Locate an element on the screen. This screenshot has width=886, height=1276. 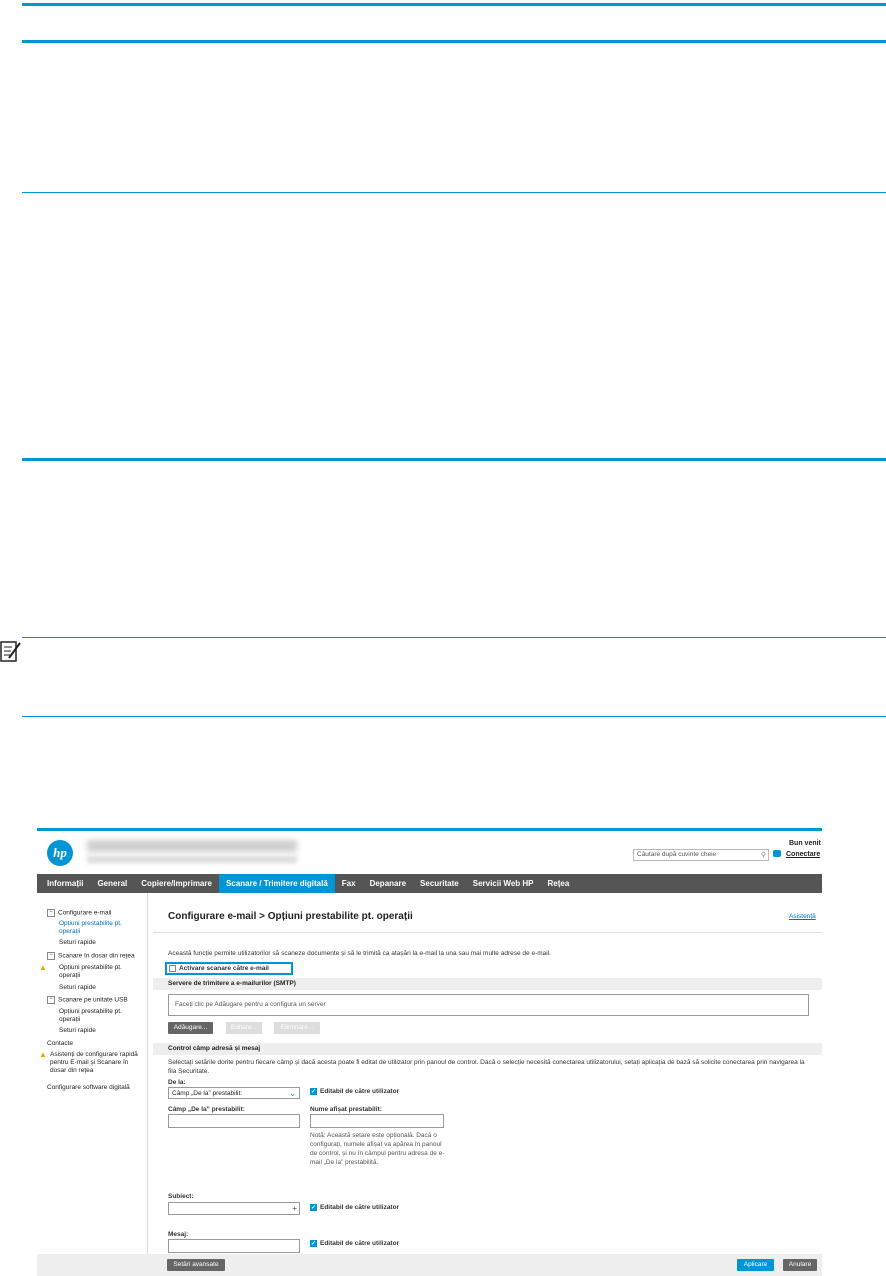
apply-button: Aplicare is located at coordinates (755, 1265).